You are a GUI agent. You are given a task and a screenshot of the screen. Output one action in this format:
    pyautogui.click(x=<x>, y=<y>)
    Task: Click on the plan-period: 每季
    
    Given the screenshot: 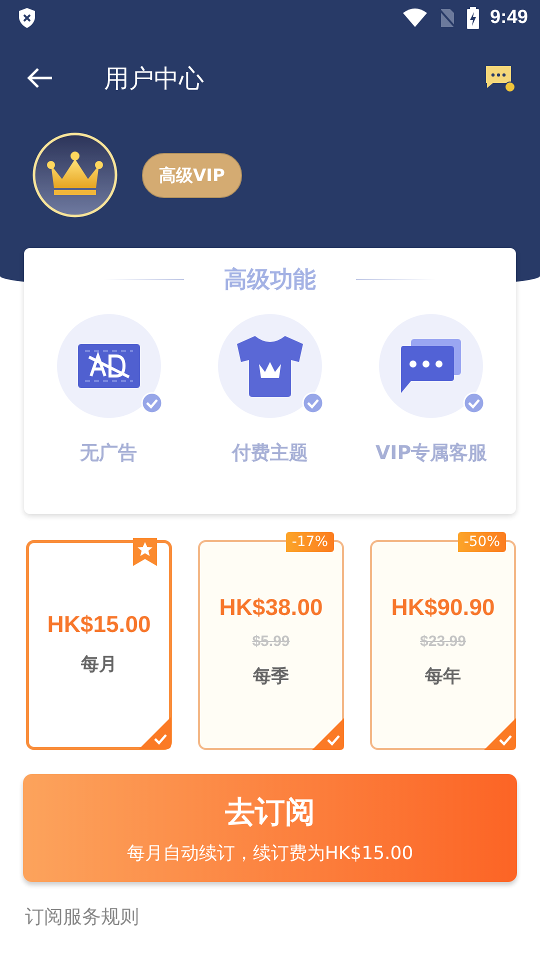 What is the action you would take?
    pyautogui.click(x=271, y=676)
    